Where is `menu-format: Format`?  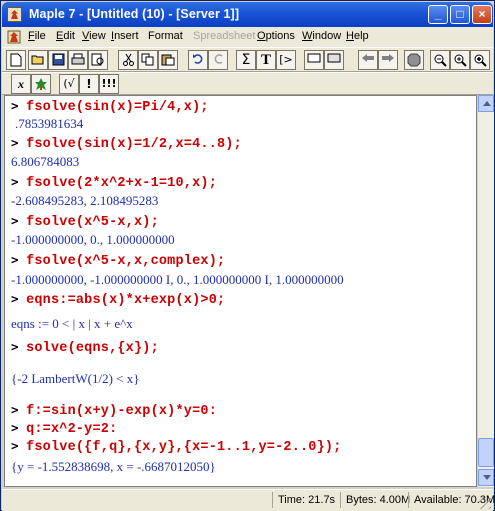
menu-format: Format is located at coordinates (165, 36).